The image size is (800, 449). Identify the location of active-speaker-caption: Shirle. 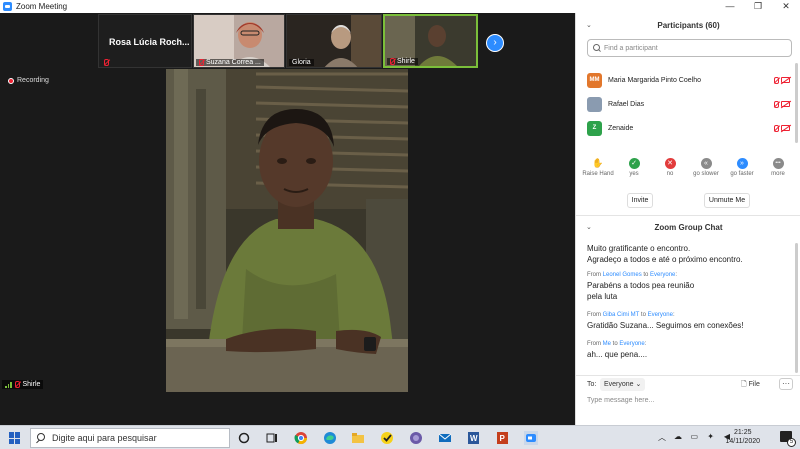
(23, 384).